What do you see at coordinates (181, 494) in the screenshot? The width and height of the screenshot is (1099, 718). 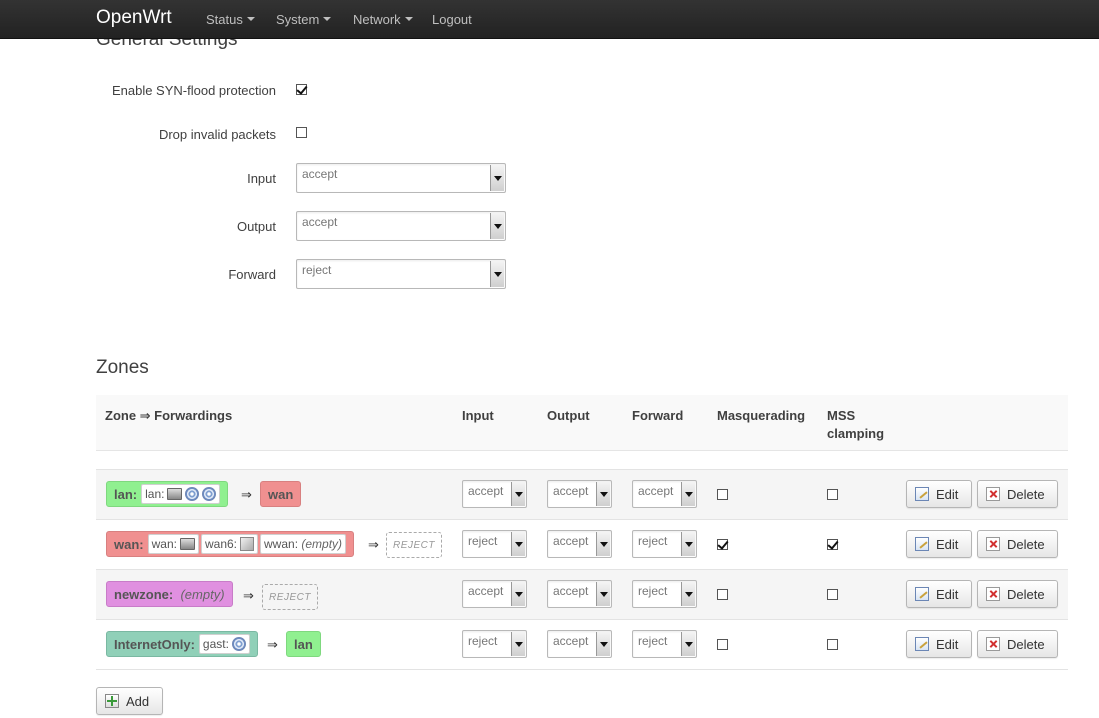 I see `iface-lan: lan:` at bounding box center [181, 494].